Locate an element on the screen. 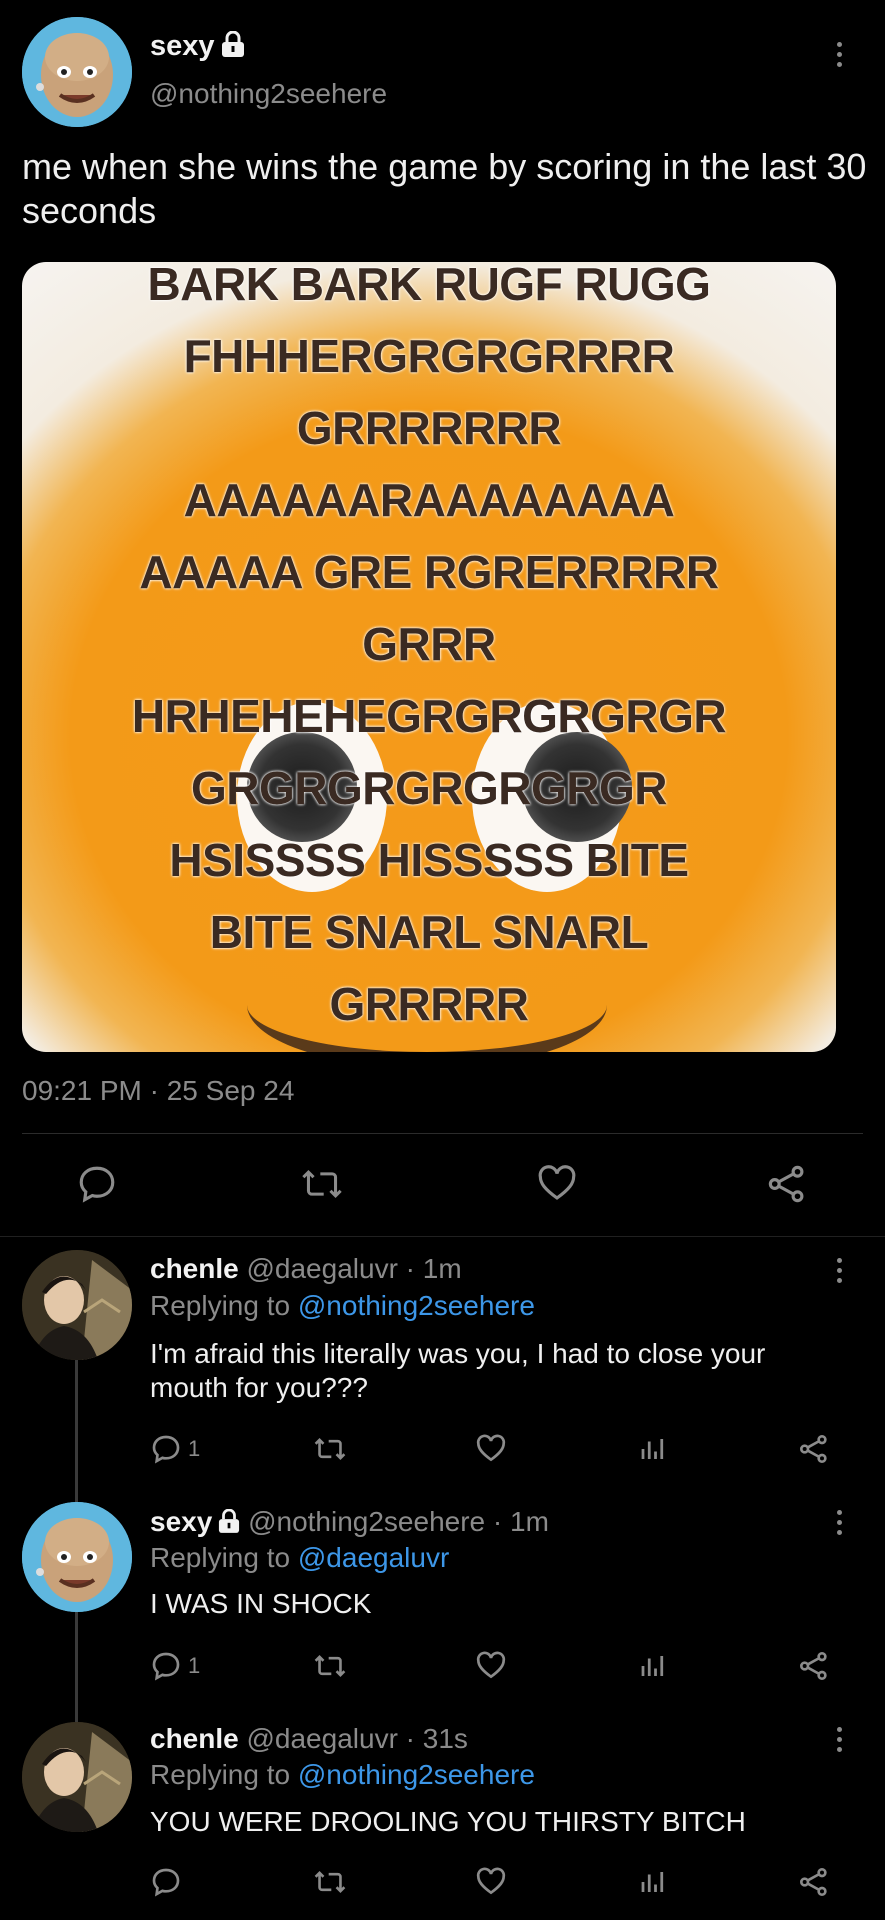 The height and width of the screenshot is (1920, 885). meme-line: AAAAAARAAAAAAAA is located at coordinates (429, 500).